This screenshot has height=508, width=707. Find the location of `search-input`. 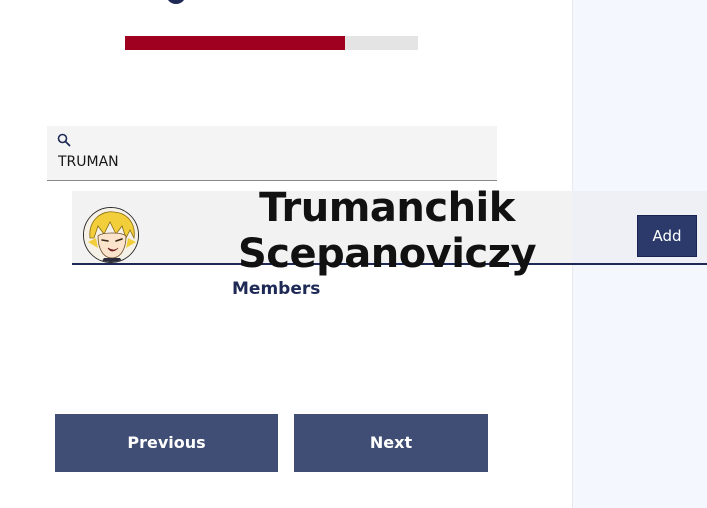

search-input is located at coordinates (268, 162).